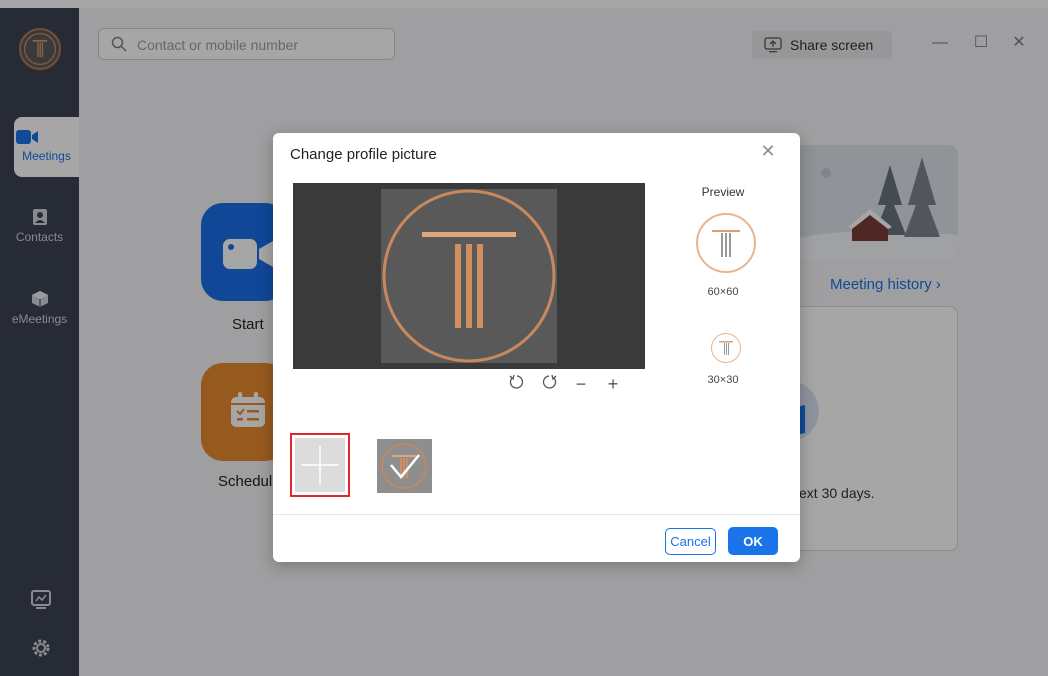  I want to click on zoom-out-icon: −, so click(581, 384).